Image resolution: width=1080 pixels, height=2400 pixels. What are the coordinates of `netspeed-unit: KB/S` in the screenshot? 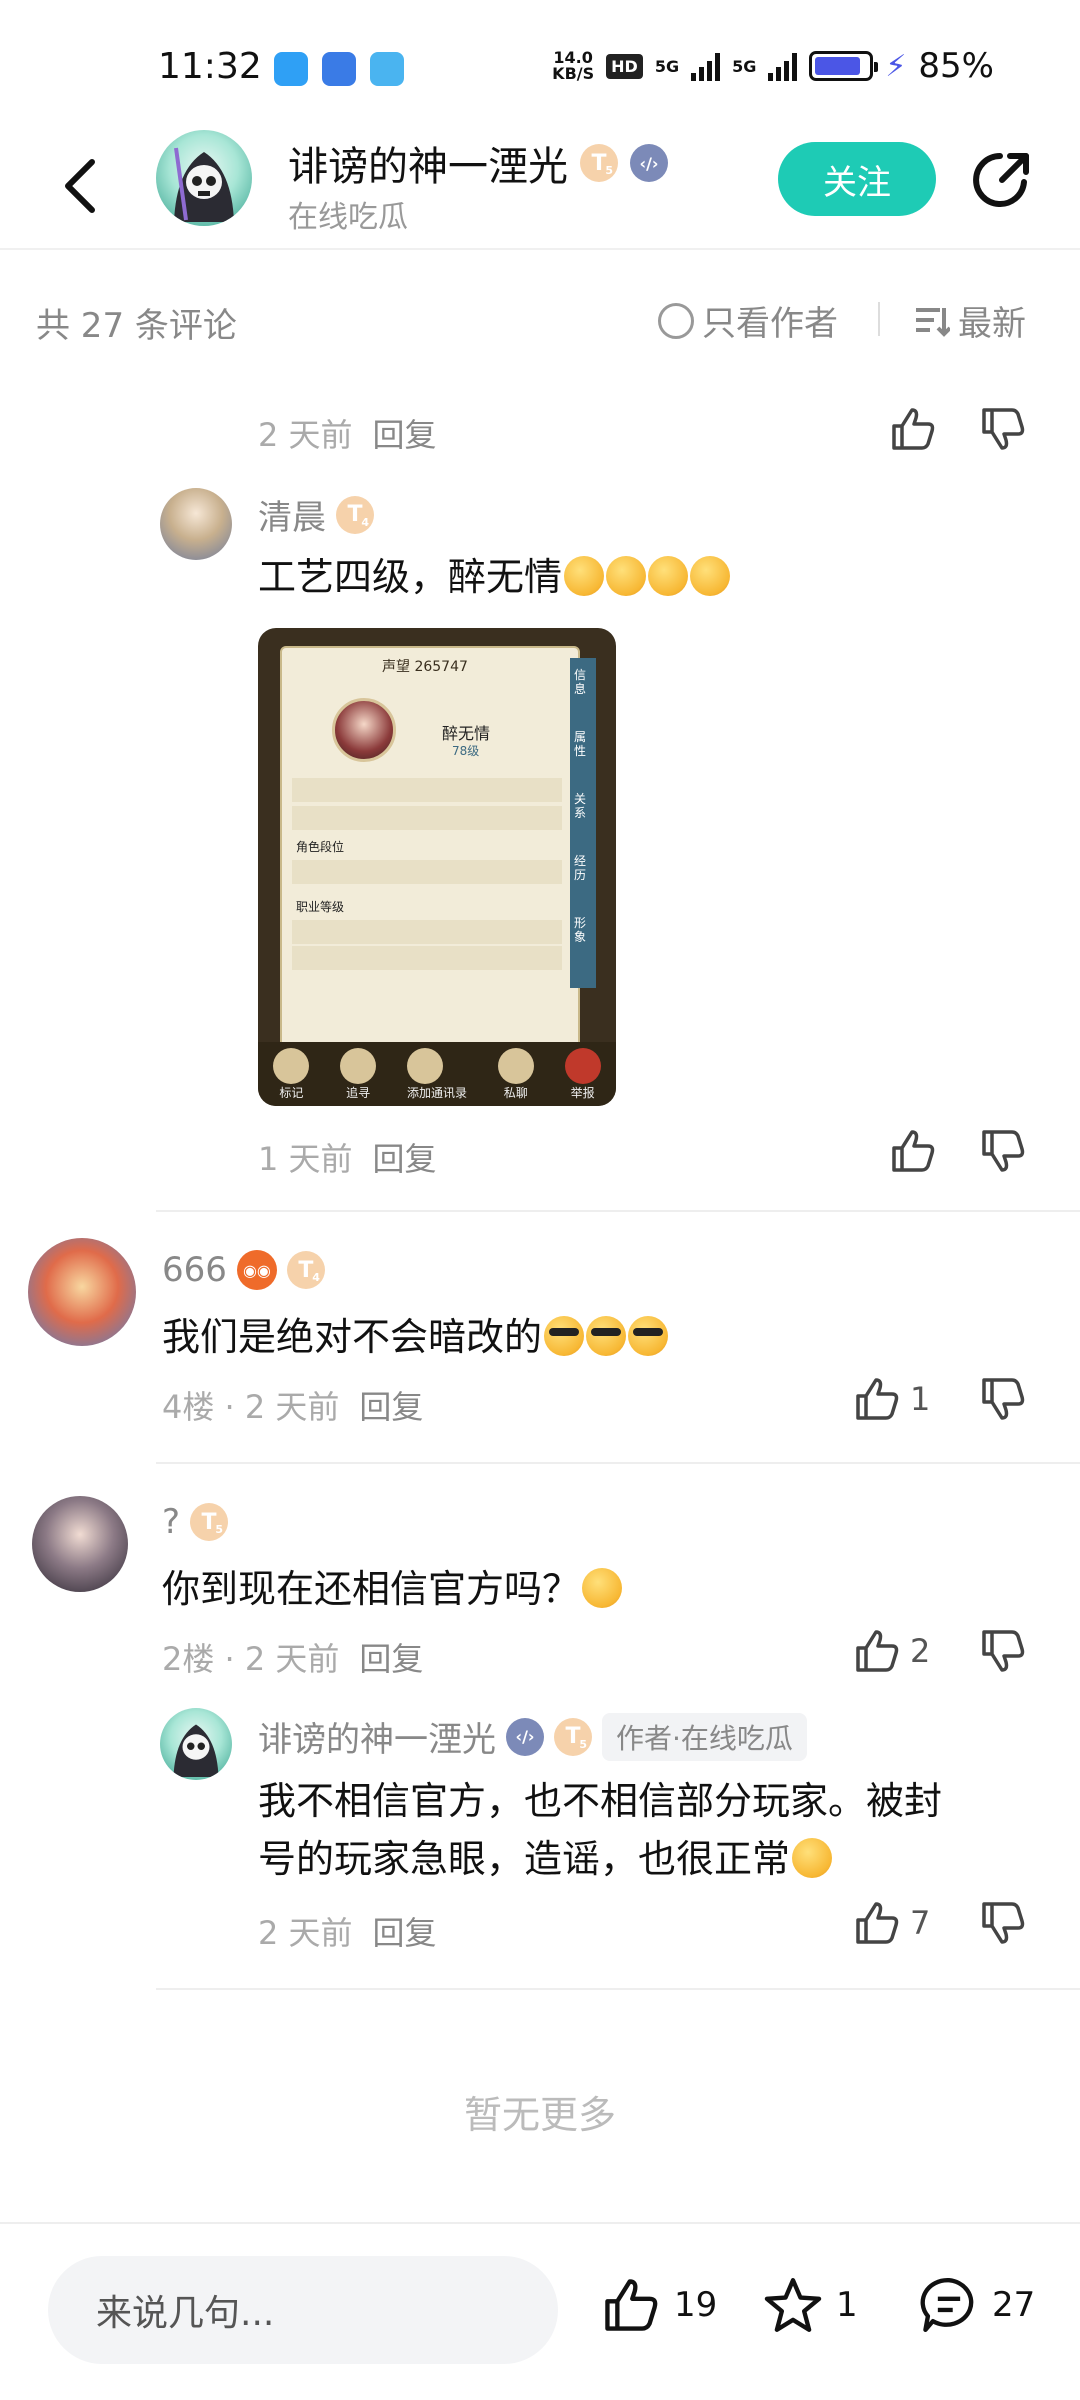 It's located at (573, 73).